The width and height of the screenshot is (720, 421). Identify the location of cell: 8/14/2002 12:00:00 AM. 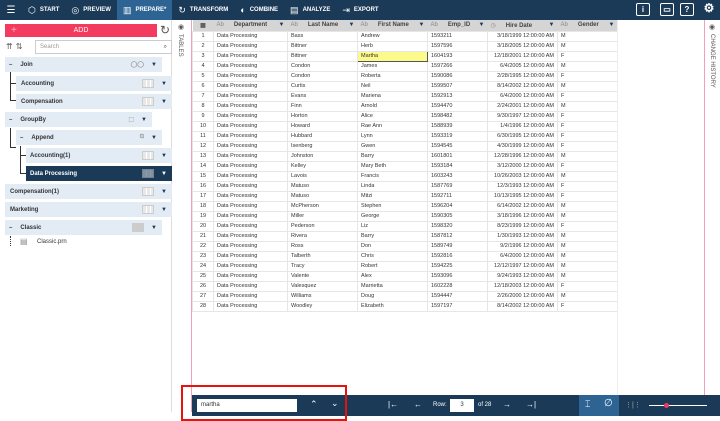
(522, 86).